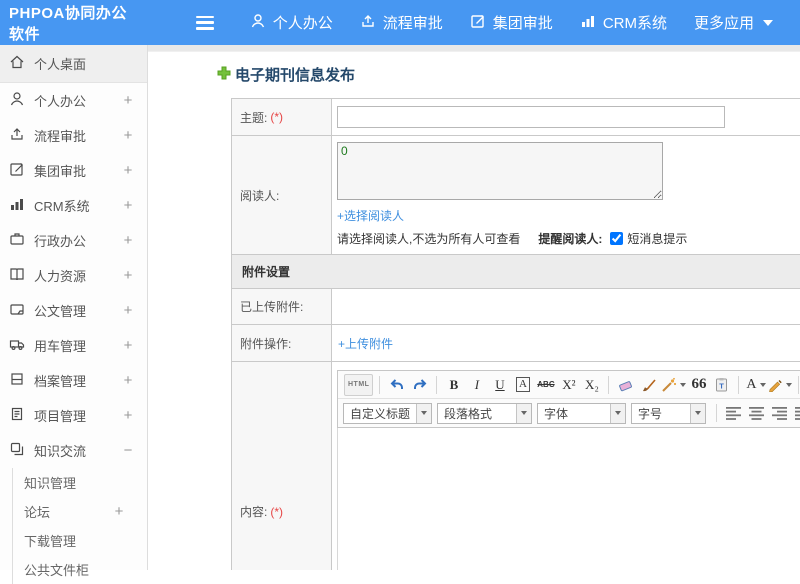  I want to click on nav-group-approval: 集团审批, so click(511, 22).